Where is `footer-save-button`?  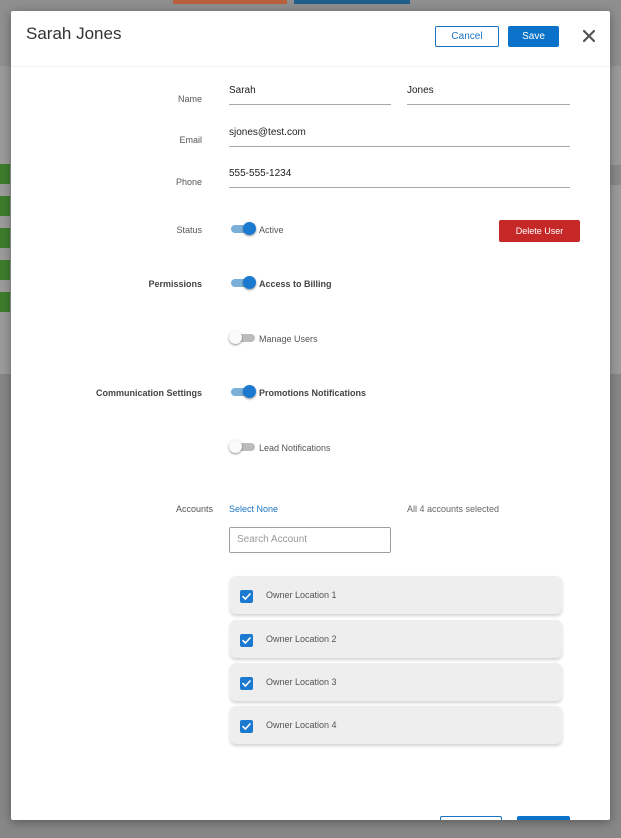
footer-save-button is located at coordinates (543, 818).